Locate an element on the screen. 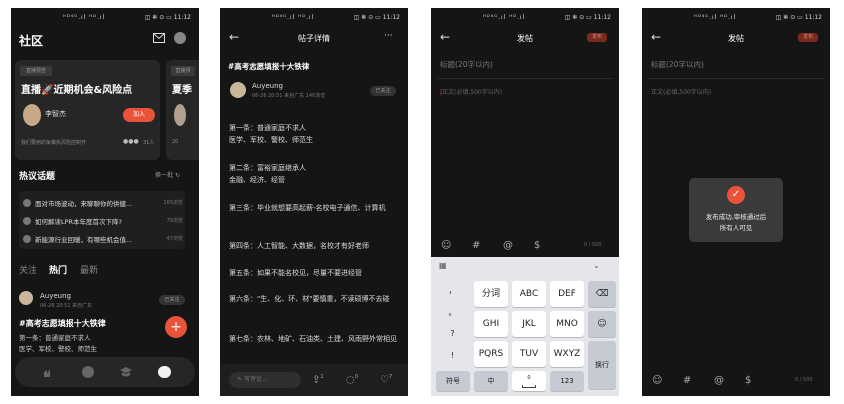 This screenshot has height=404, width=844. comment-button: ◌0 is located at coordinates (352, 379).